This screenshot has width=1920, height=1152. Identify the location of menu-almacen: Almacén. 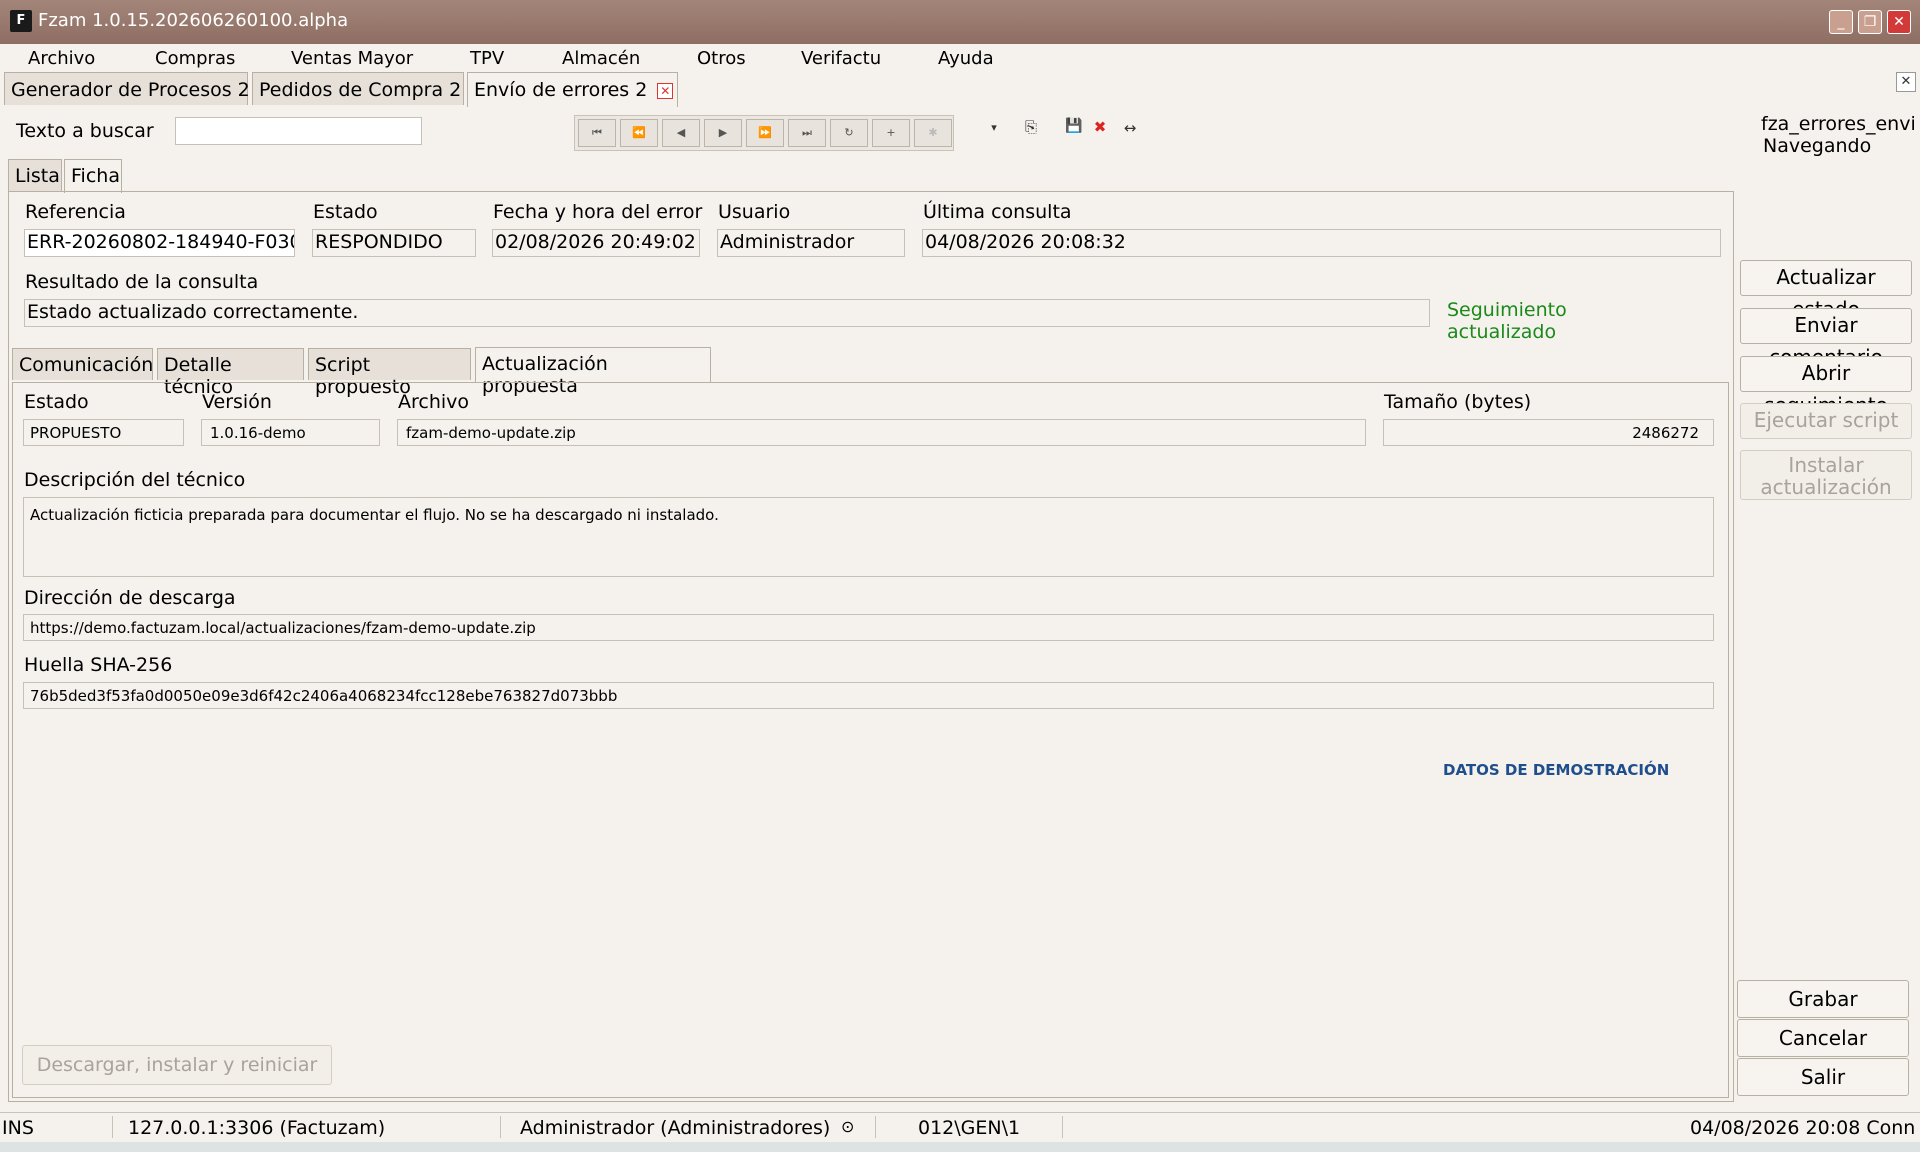
(601, 58).